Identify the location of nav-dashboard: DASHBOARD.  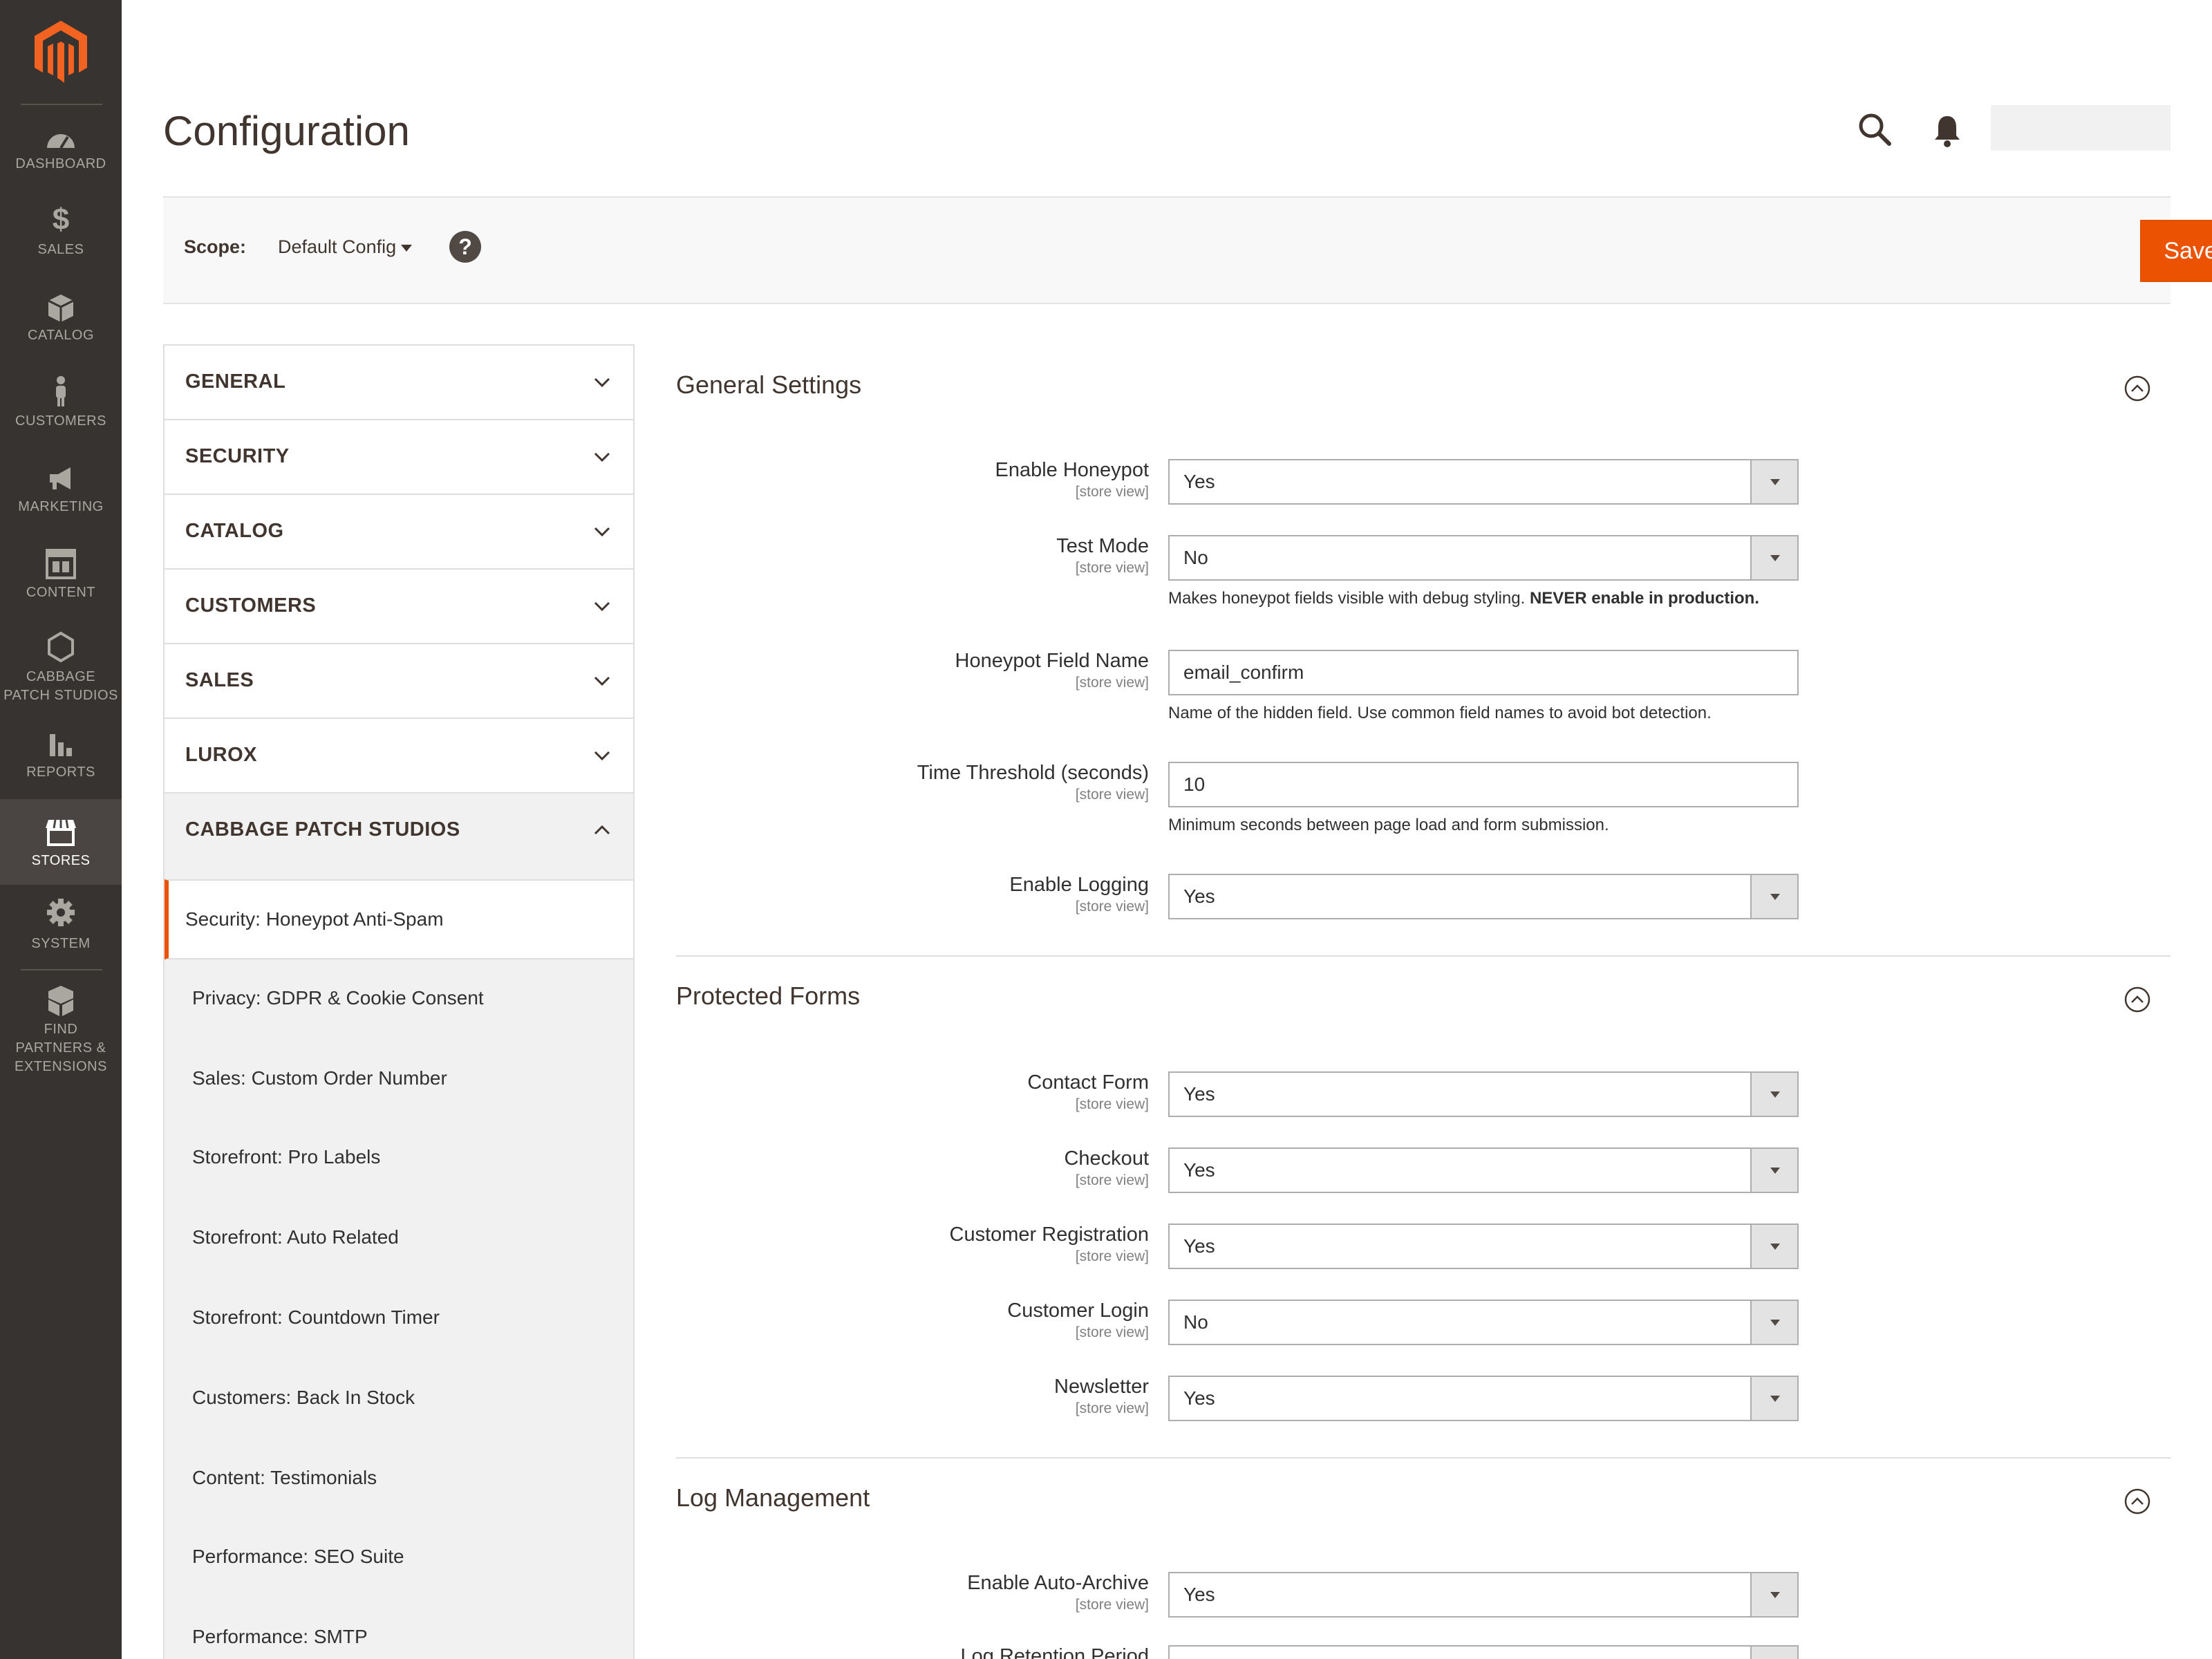
(61, 159).